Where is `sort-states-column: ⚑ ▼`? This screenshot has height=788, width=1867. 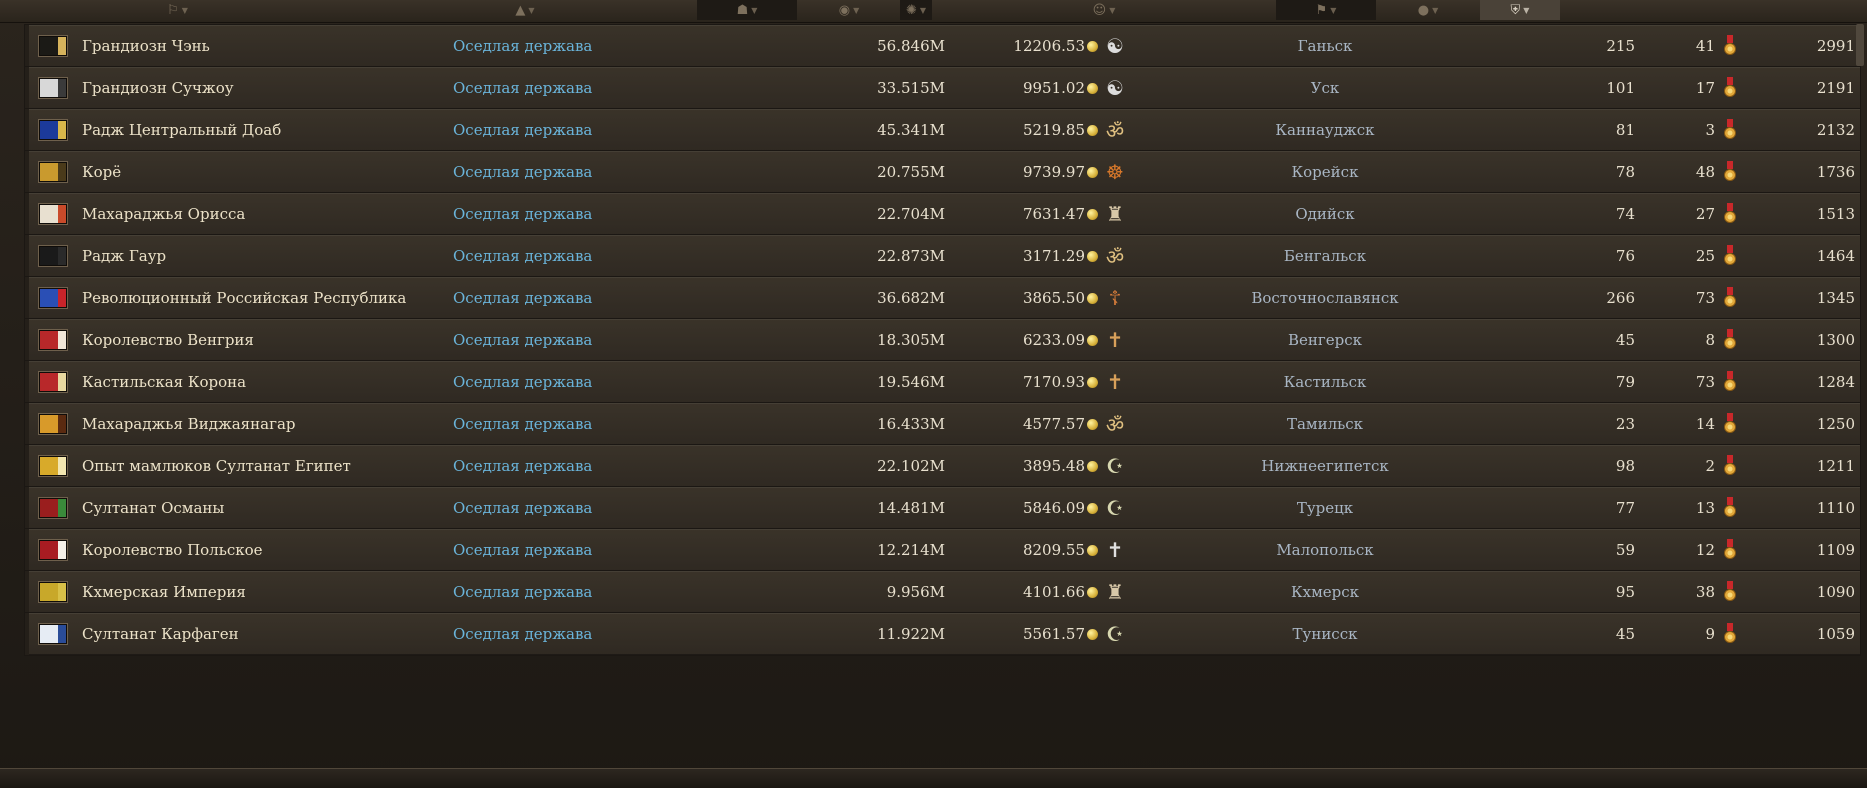
sort-states-column: ⚑ ▼ is located at coordinates (1326, 10).